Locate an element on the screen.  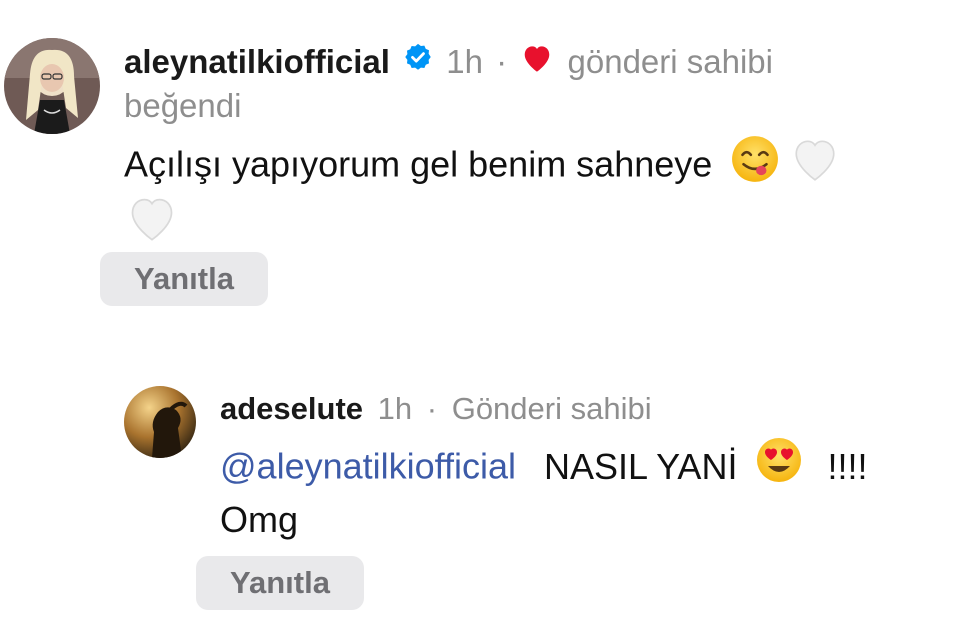
heart-icon is located at coordinates (537, 62).